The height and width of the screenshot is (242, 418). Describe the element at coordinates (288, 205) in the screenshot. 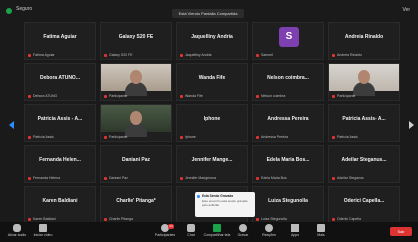

I see `participant-tile: Luiza Stegunolla Luiza Stegunolla` at that location.